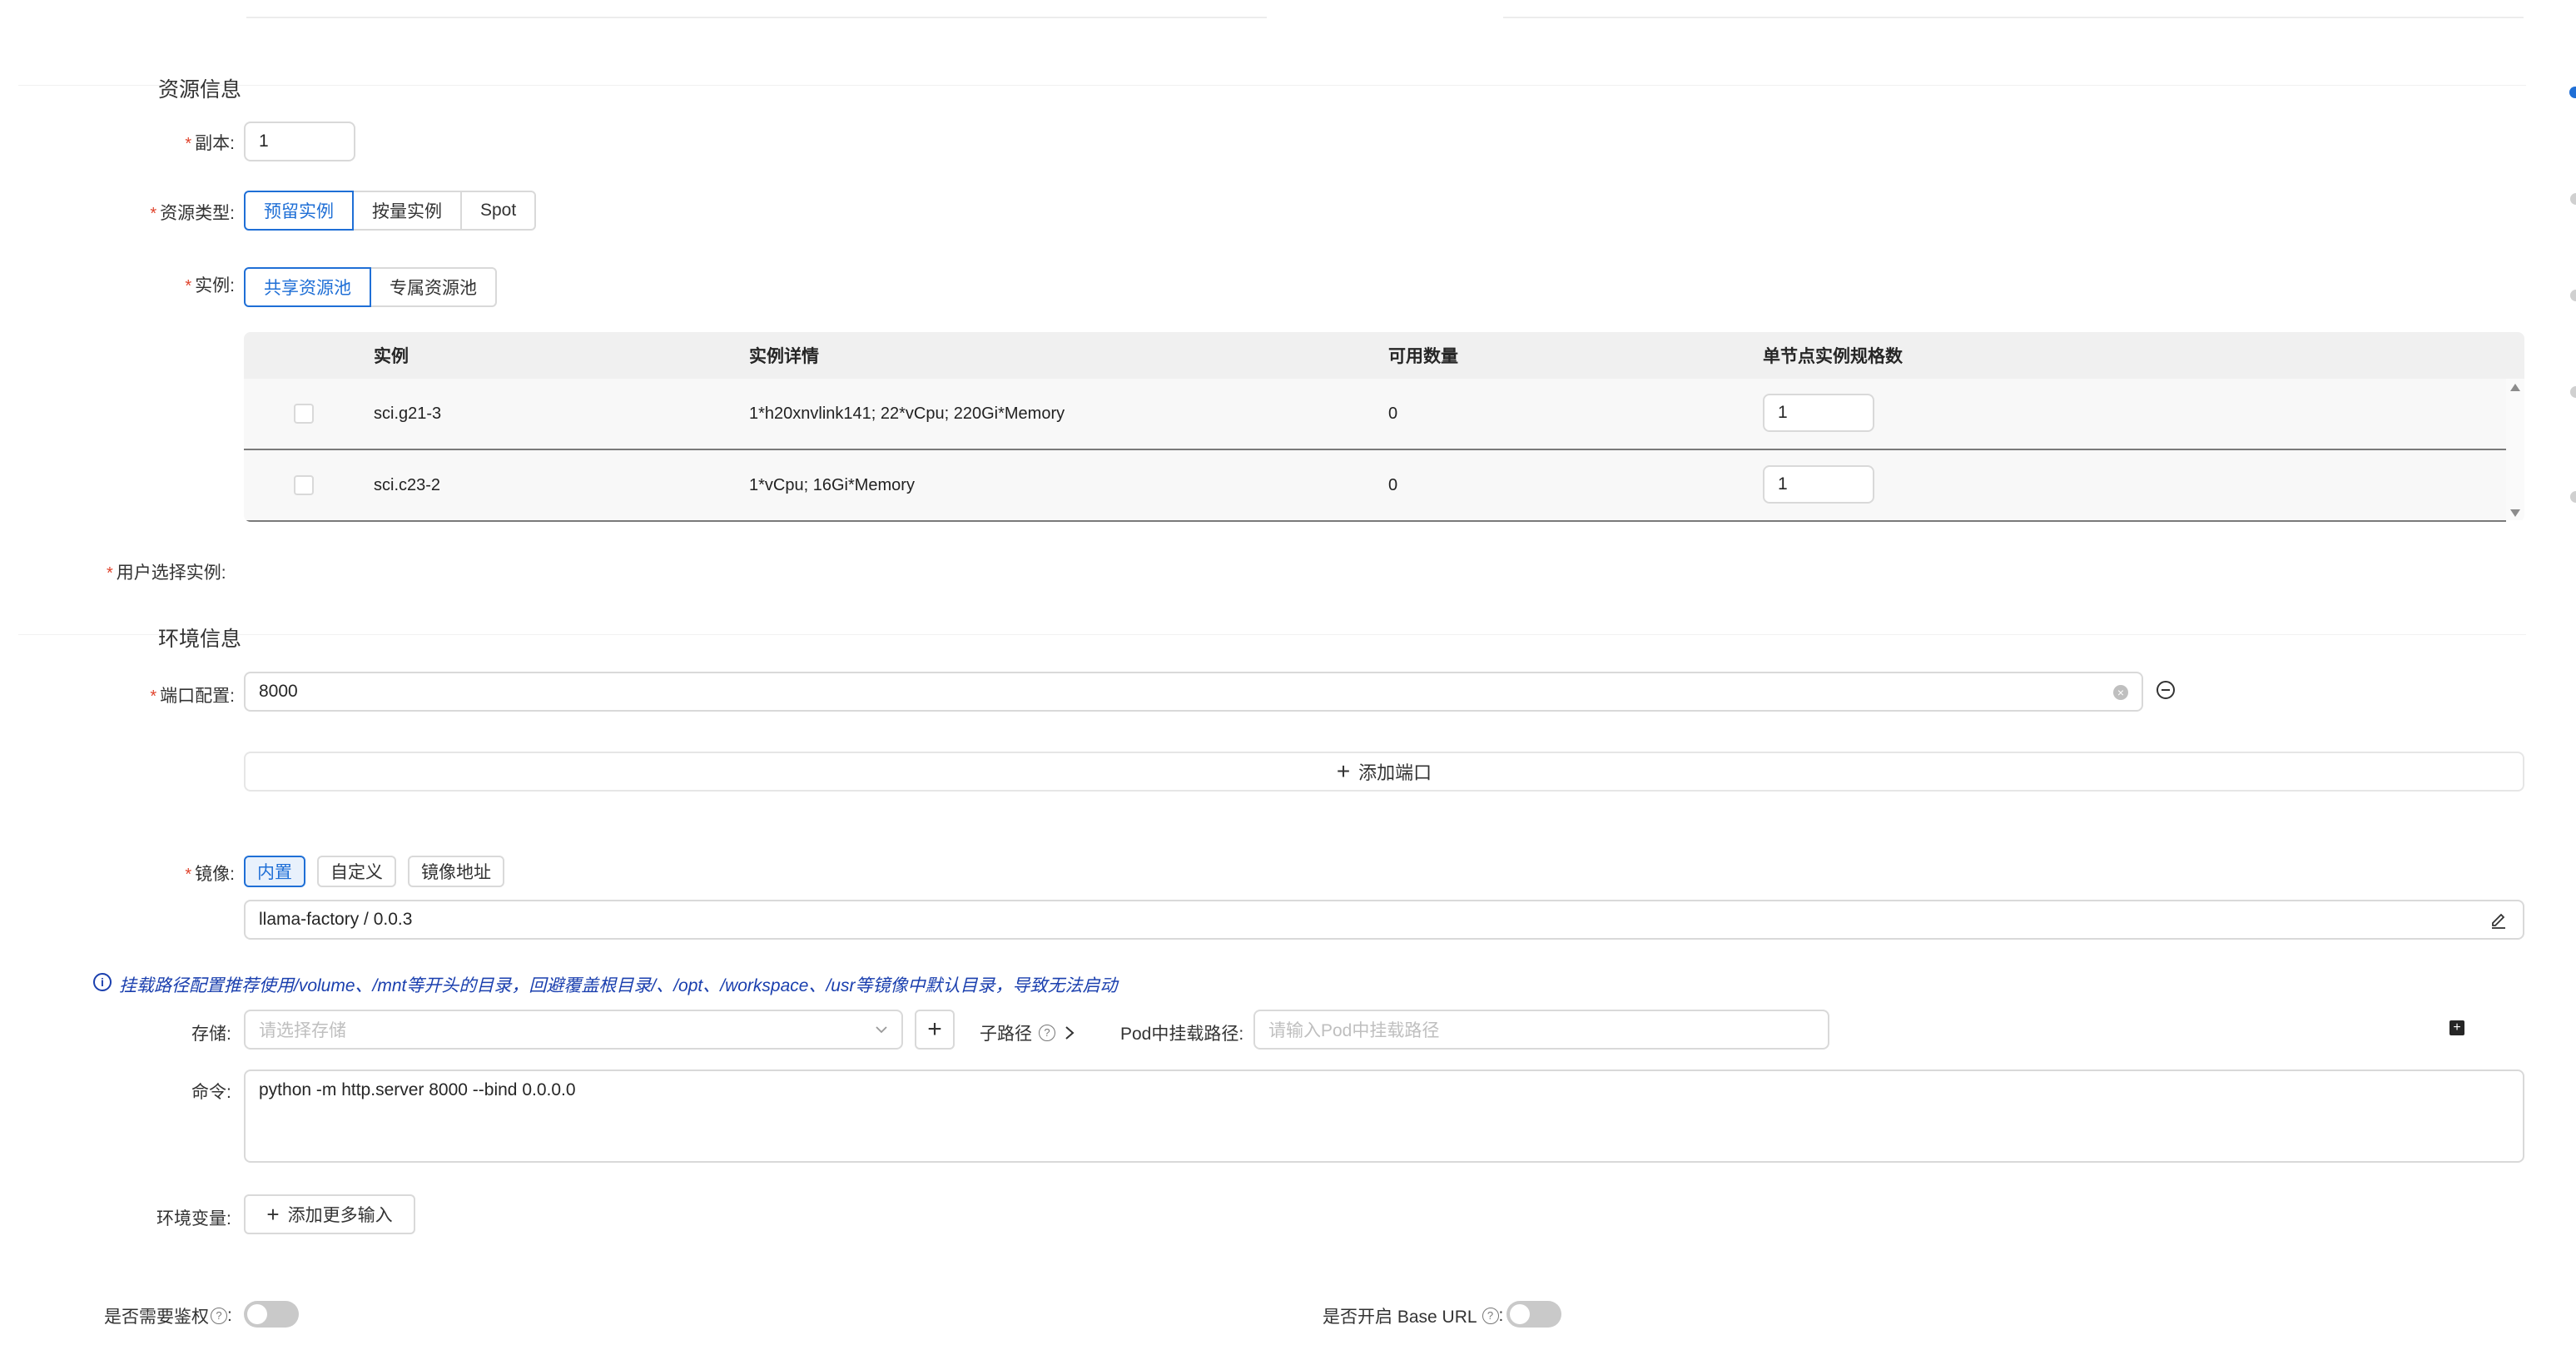 This screenshot has height=1345, width=2576. I want to click on minus-icon, so click(2166, 690).